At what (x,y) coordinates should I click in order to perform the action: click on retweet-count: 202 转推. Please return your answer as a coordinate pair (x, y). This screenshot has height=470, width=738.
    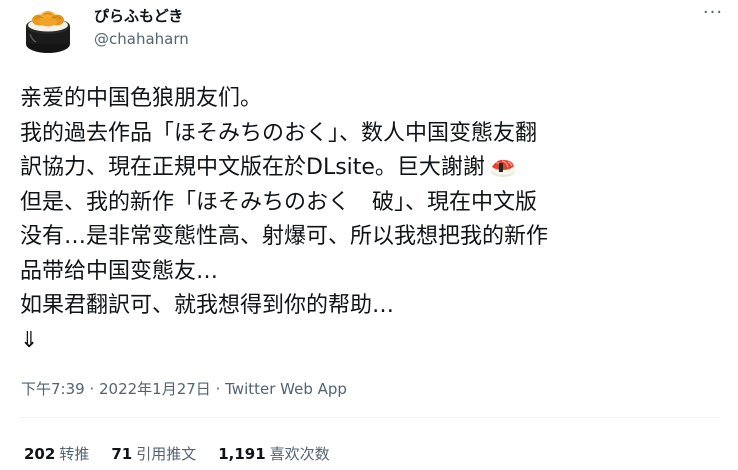
    Looking at the image, I should click on (56, 454).